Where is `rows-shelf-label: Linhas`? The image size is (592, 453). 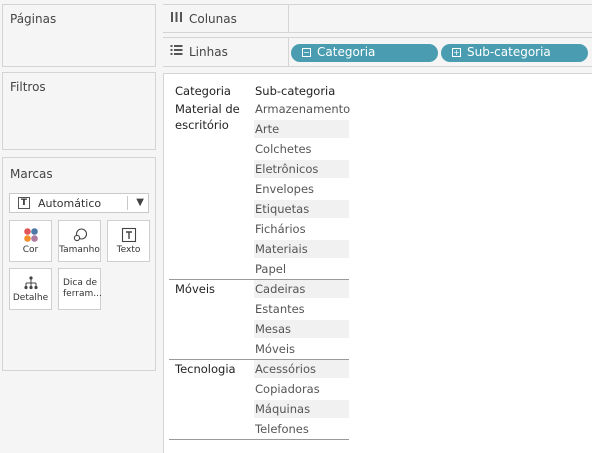 rows-shelf-label: Linhas is located at coordinates (208, 52).